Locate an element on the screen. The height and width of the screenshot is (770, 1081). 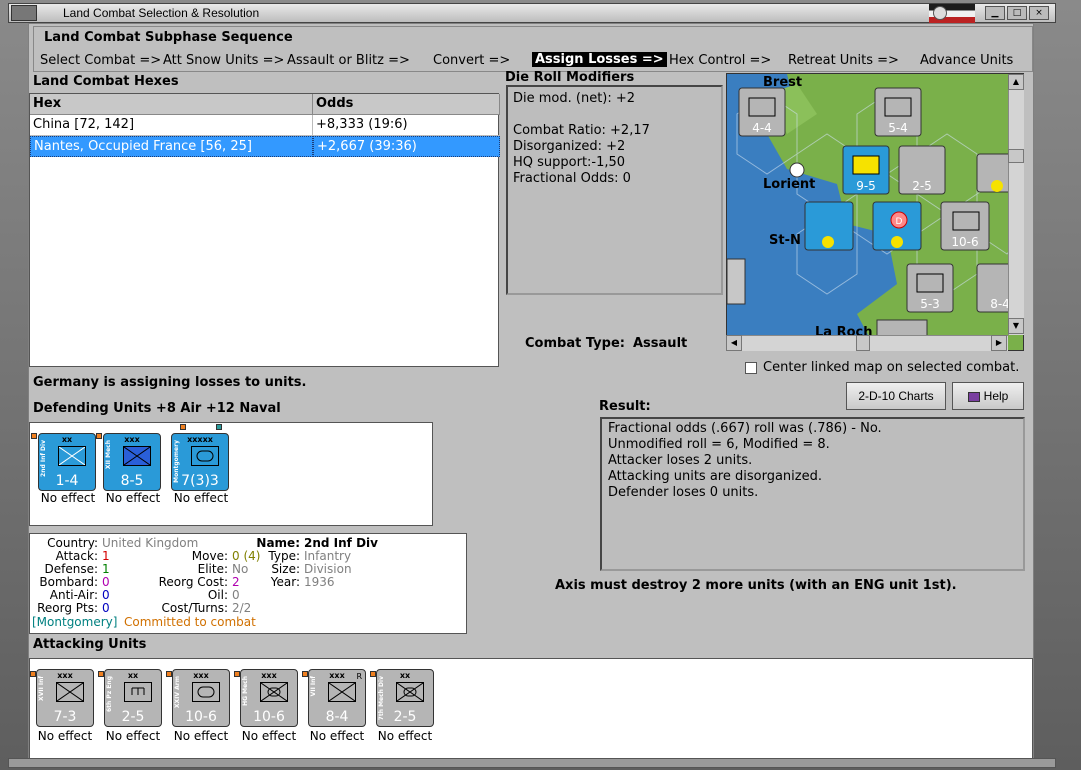
name-value: 2nd Inf Div is located at coordinates (341, 543).